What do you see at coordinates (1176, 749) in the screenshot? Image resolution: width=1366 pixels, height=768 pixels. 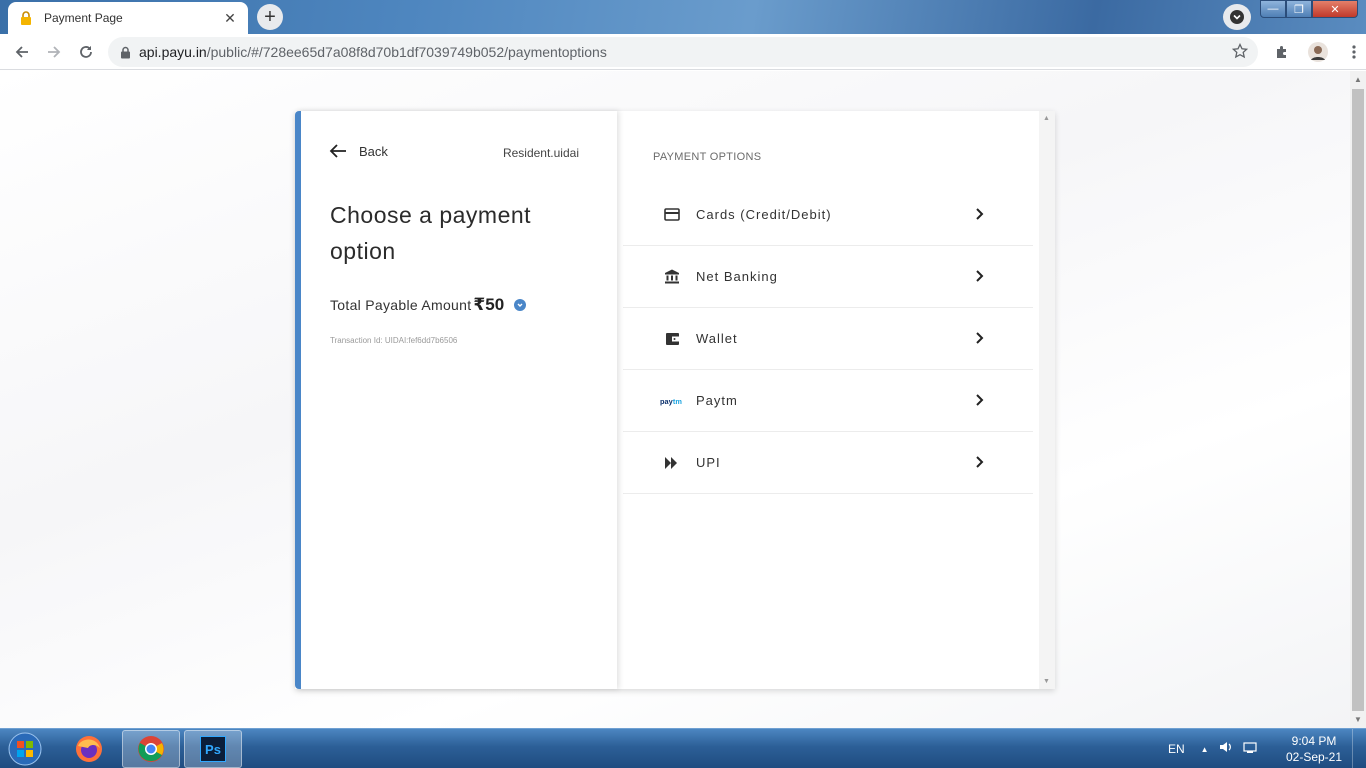 I see `language-indicator: EN` at bounding box center [1176, 749].